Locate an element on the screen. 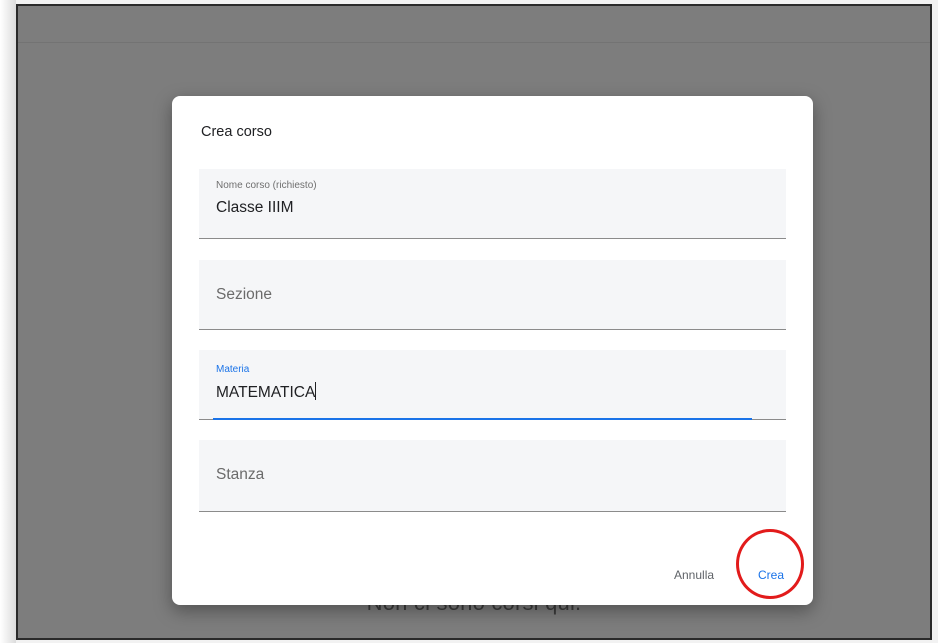 Image resolution: width=938 pixels, height=643 pixels. text-cursor is located at coordinates (316, 391).